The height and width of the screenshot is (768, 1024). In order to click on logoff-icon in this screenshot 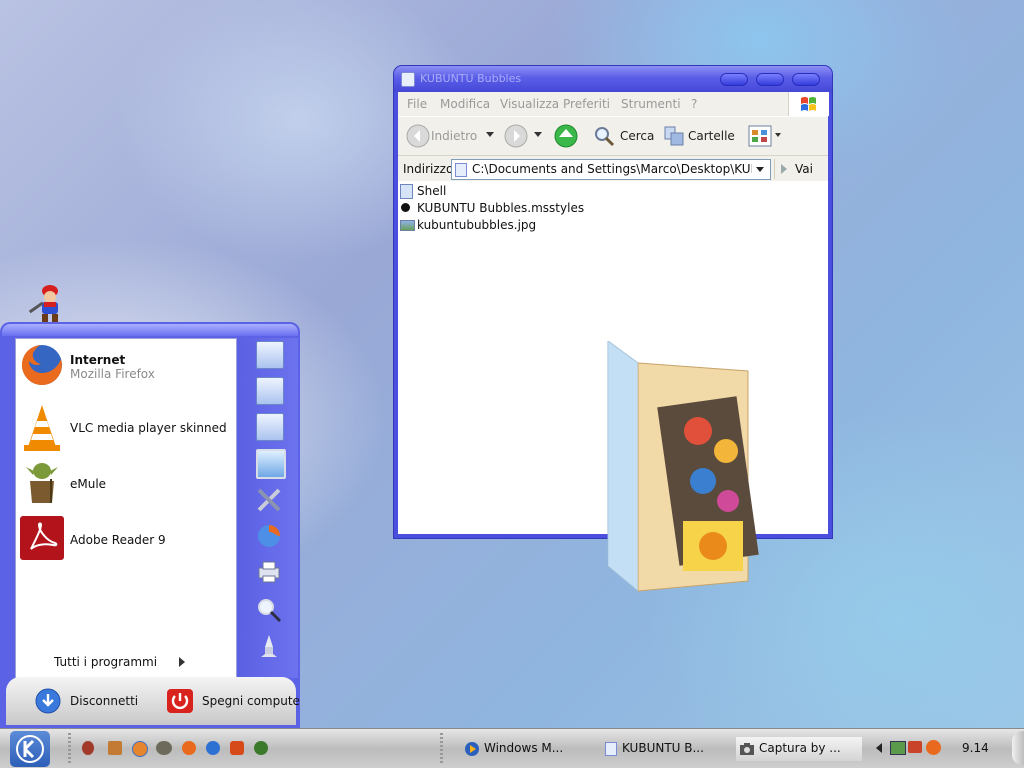, I will do `click(48, 701)`.